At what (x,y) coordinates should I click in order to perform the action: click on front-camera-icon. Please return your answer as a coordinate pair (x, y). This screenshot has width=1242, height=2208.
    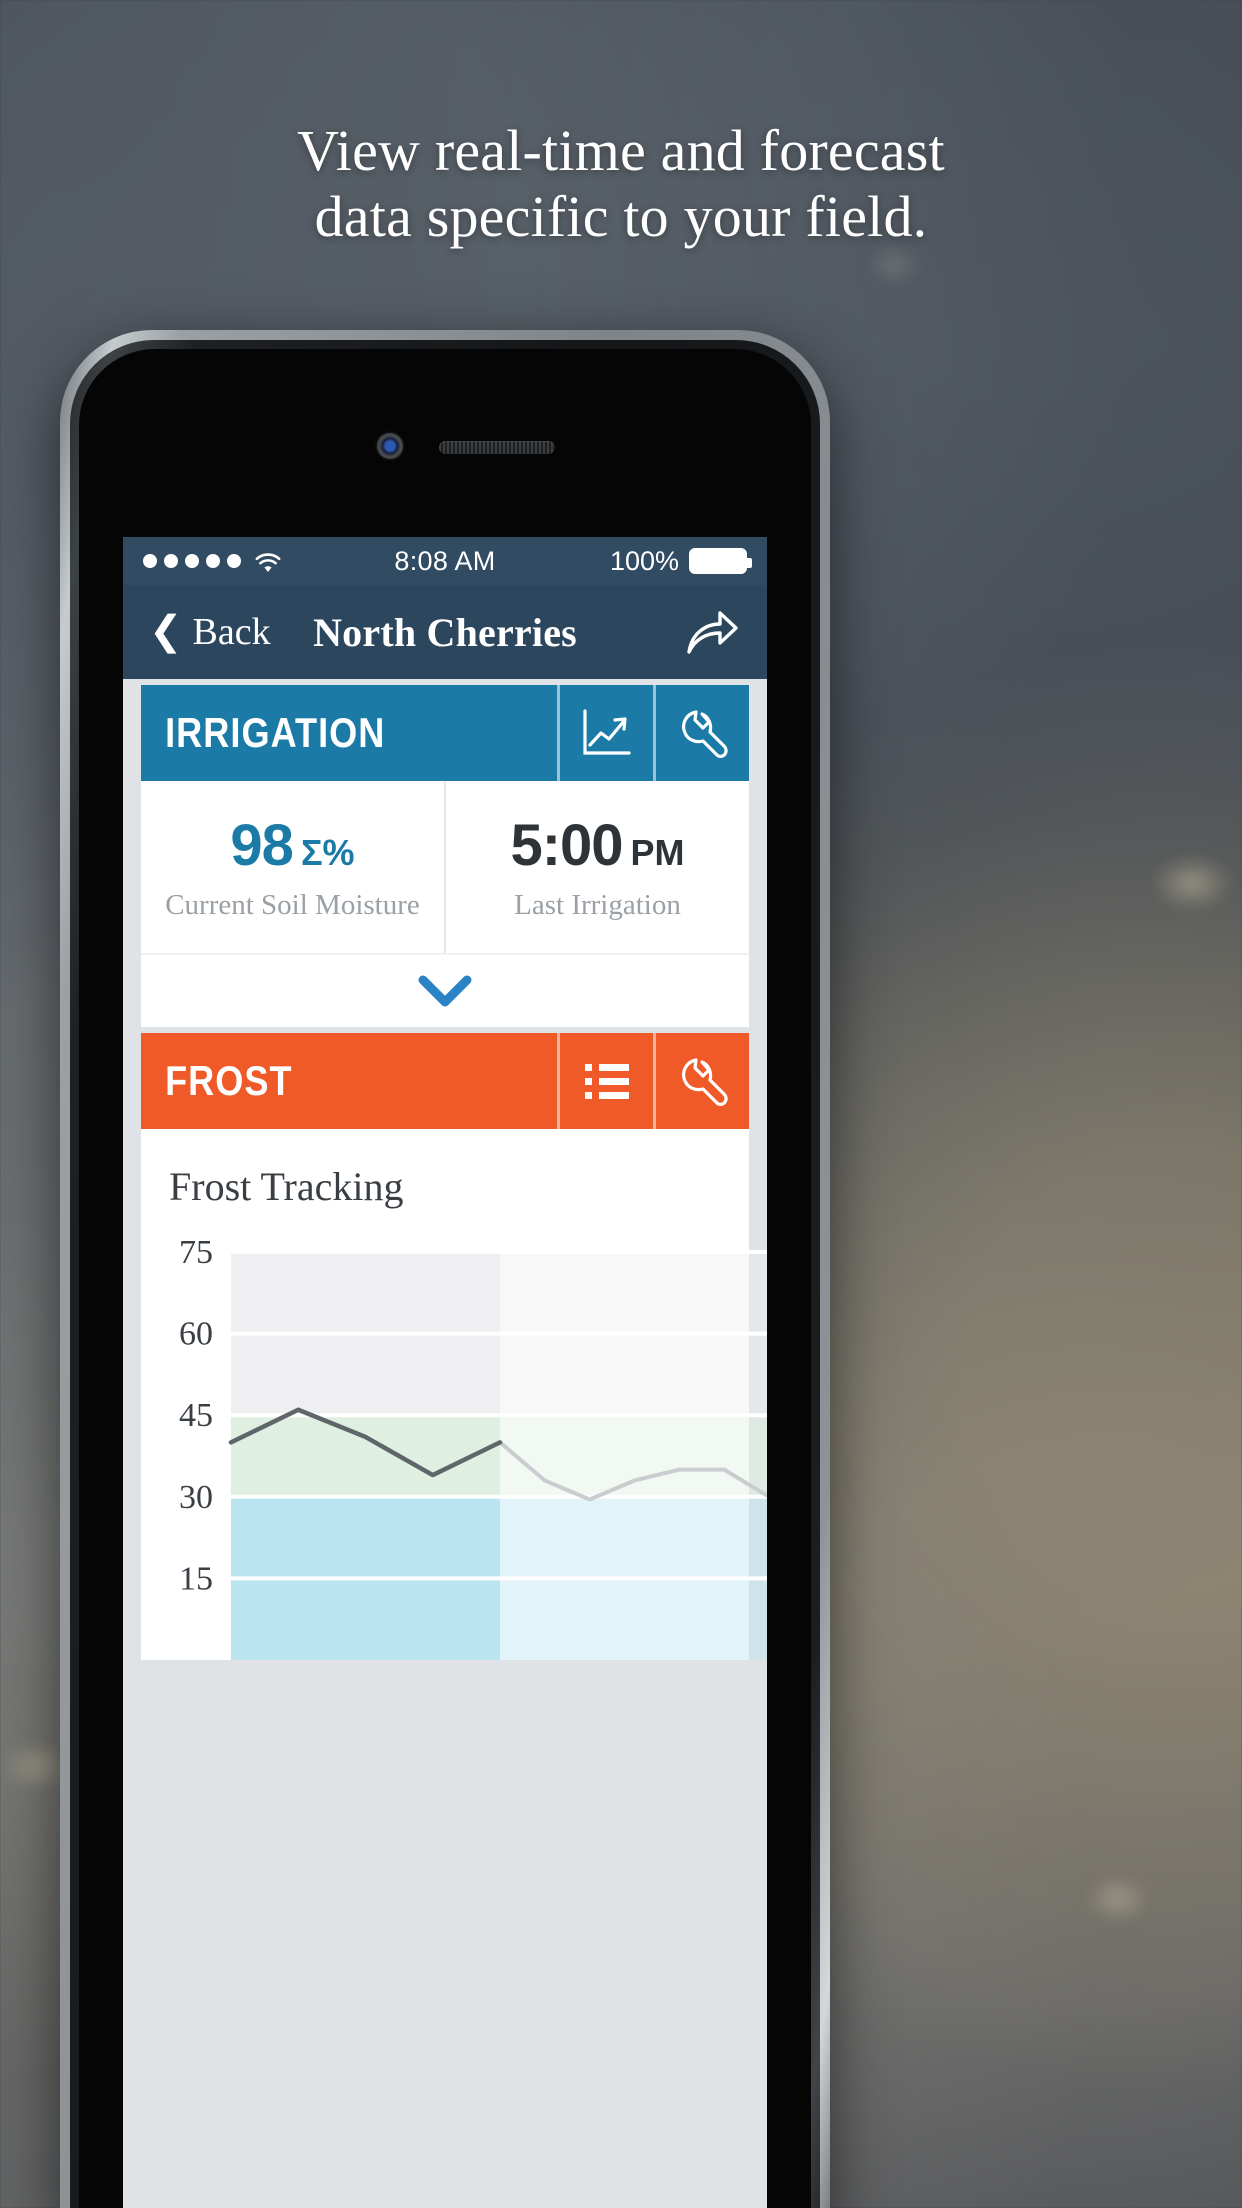
    Looking at the image, I should click on (390, 446).